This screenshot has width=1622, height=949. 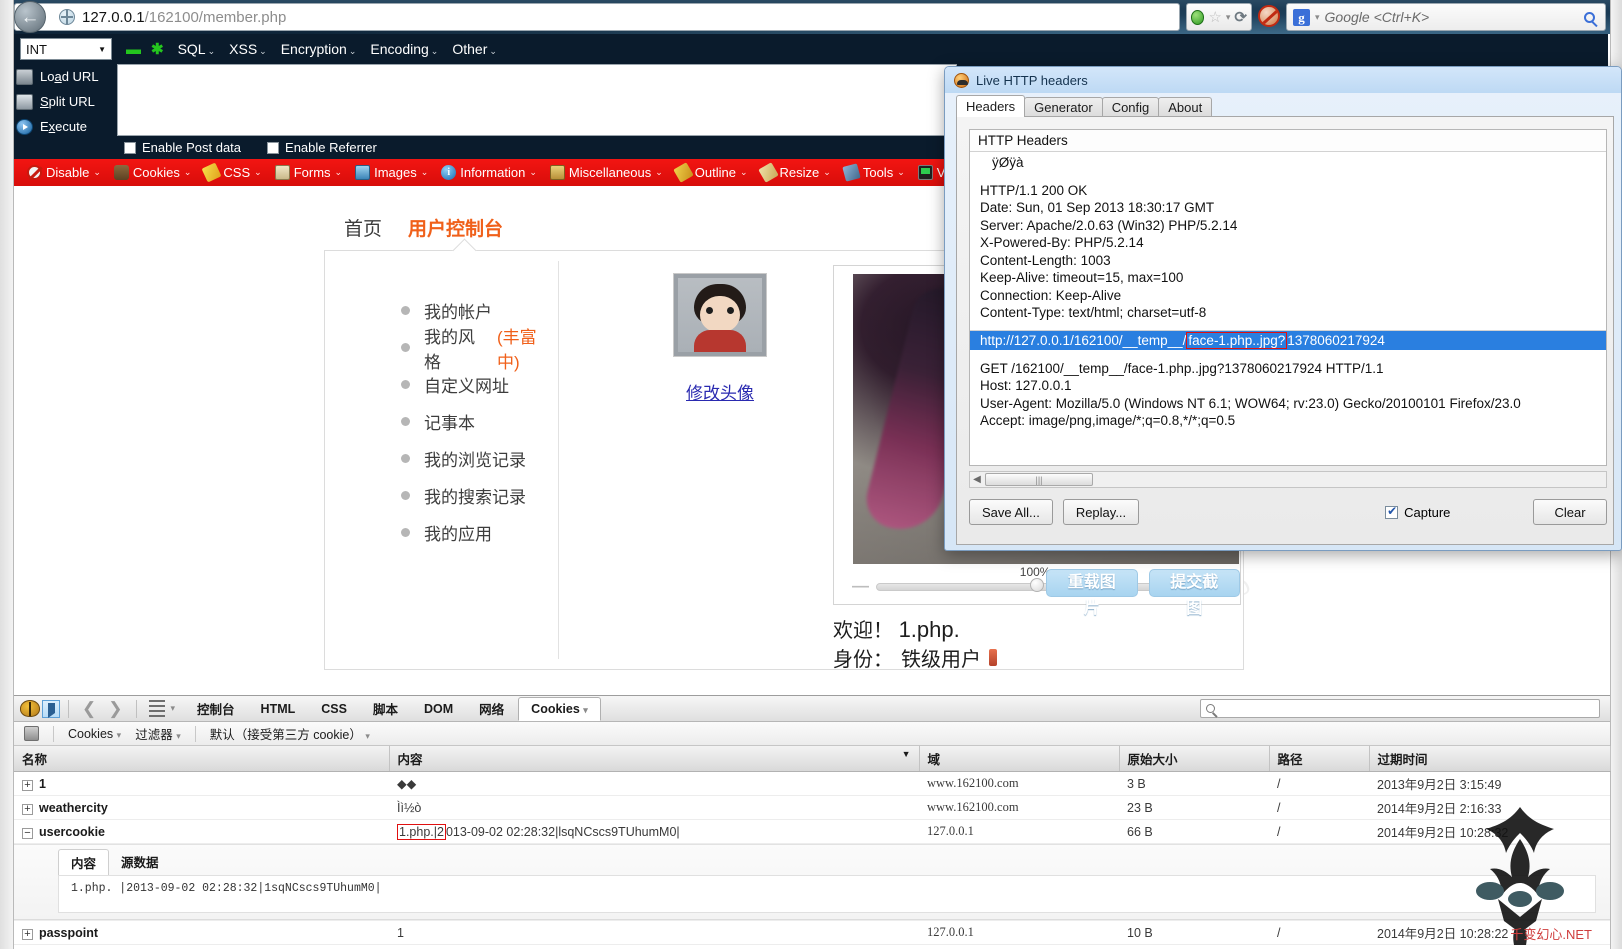 I want to click on col-size: 原始大小, so click(x=1194, y=759).